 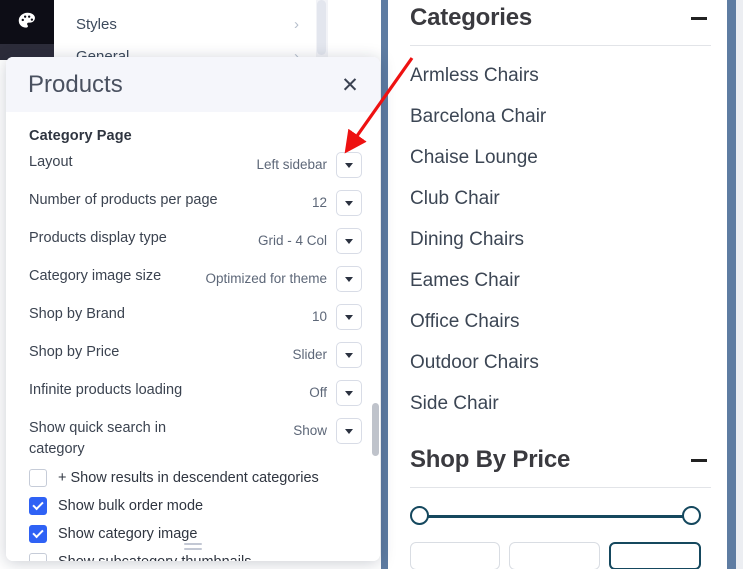 I want to click on shop-by-price-dropdown-button, so click(x=349, y=355).